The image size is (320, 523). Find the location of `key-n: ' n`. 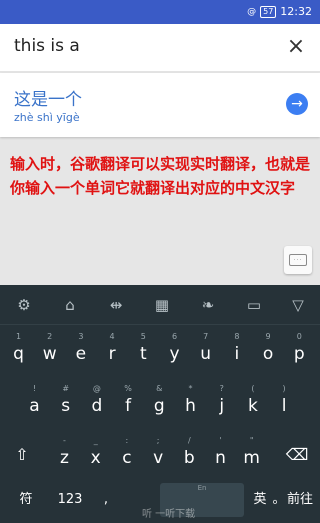

key-n: ' n is located at coordinates (220, 455).